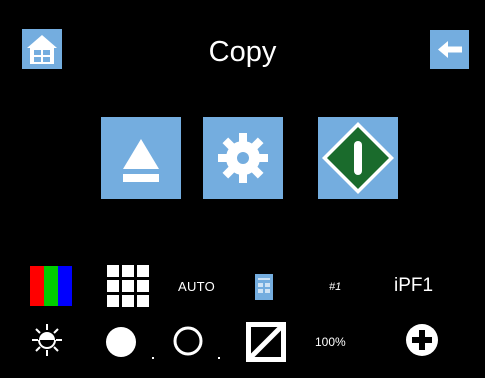 The image size is (485, 378). I want to click on start-diamond-icon, so click(358, 158).